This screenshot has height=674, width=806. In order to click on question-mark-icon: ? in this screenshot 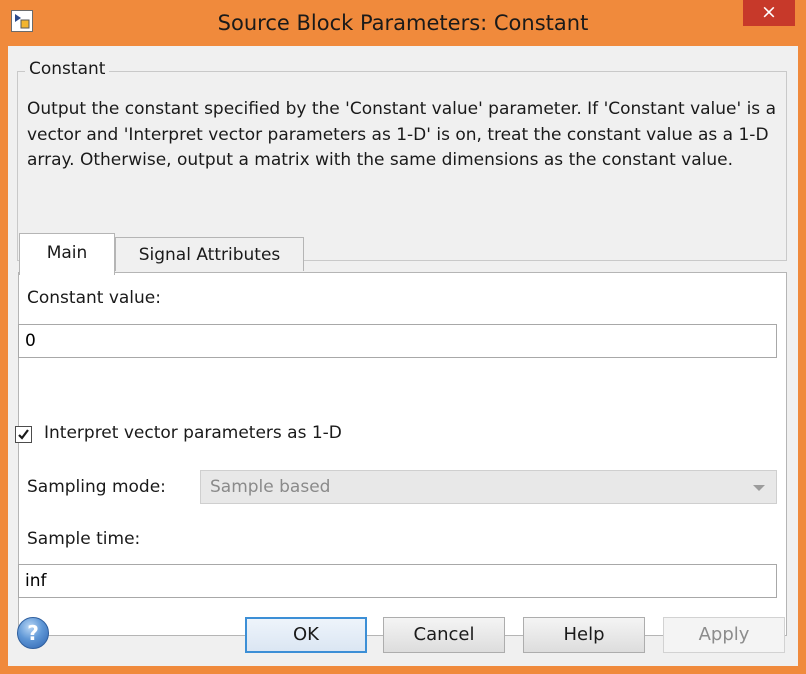, I will do `click(33, 633)`.